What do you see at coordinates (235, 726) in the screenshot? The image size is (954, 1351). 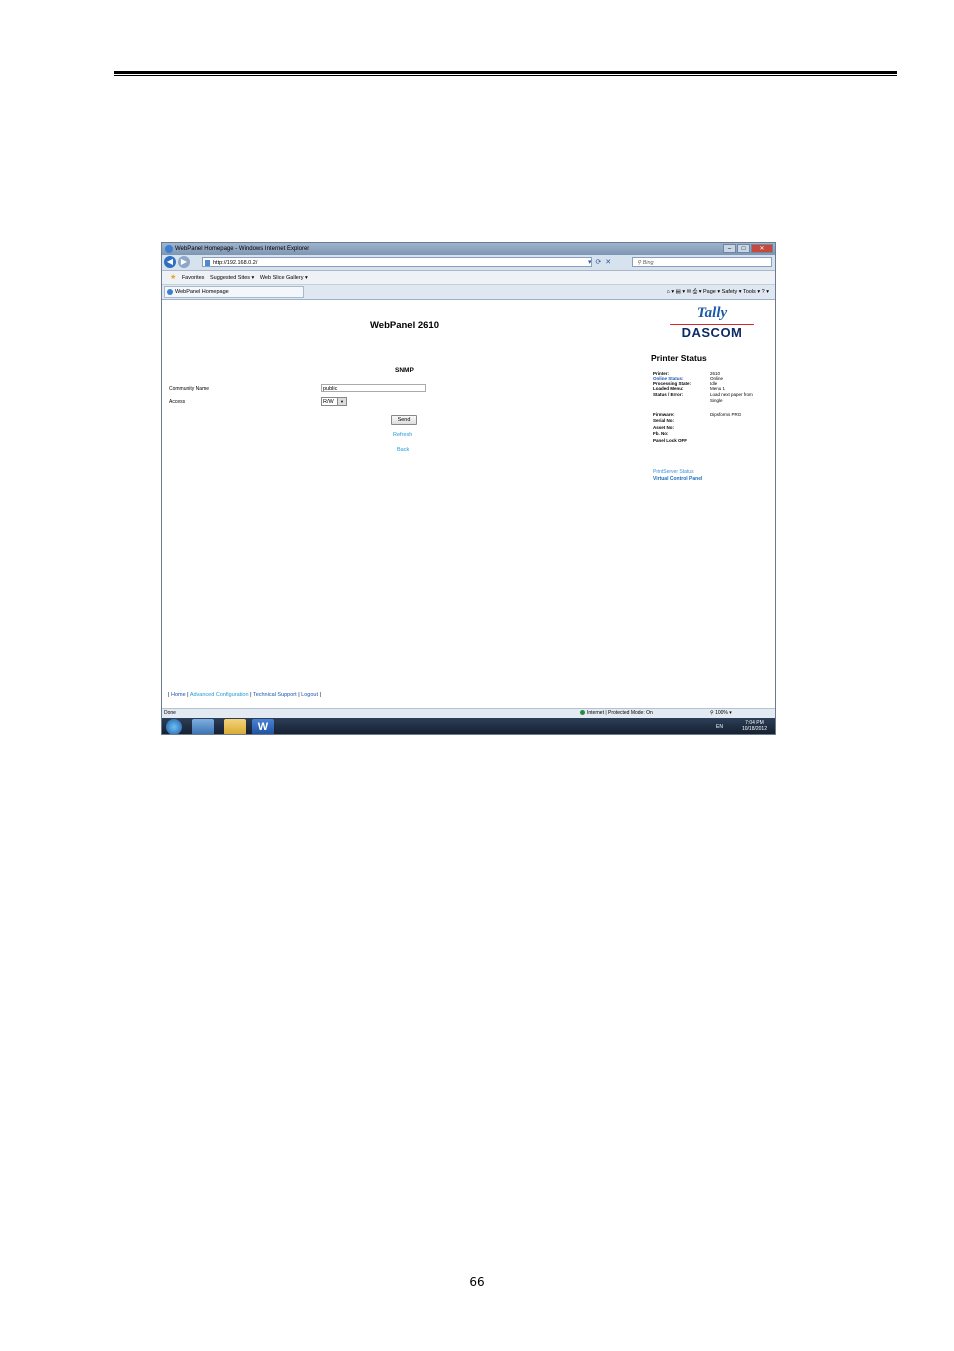 I see `folder-taskbar-icon` at bounding box center [235, 726].